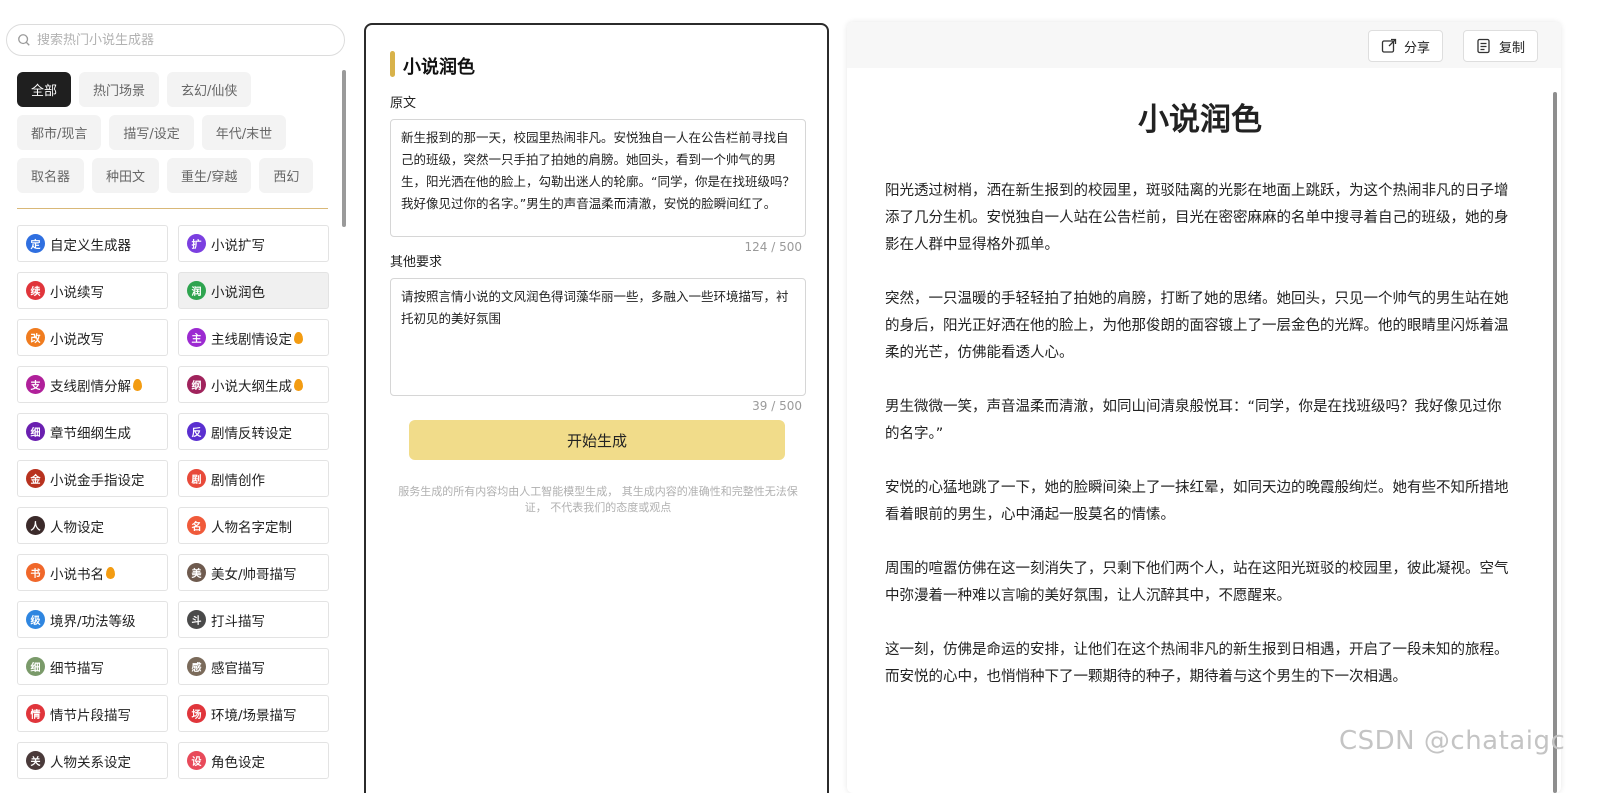  Describe the element at coordinates (286, 175) in the screenshot. I see `filter-tab: 西幻` at that location.